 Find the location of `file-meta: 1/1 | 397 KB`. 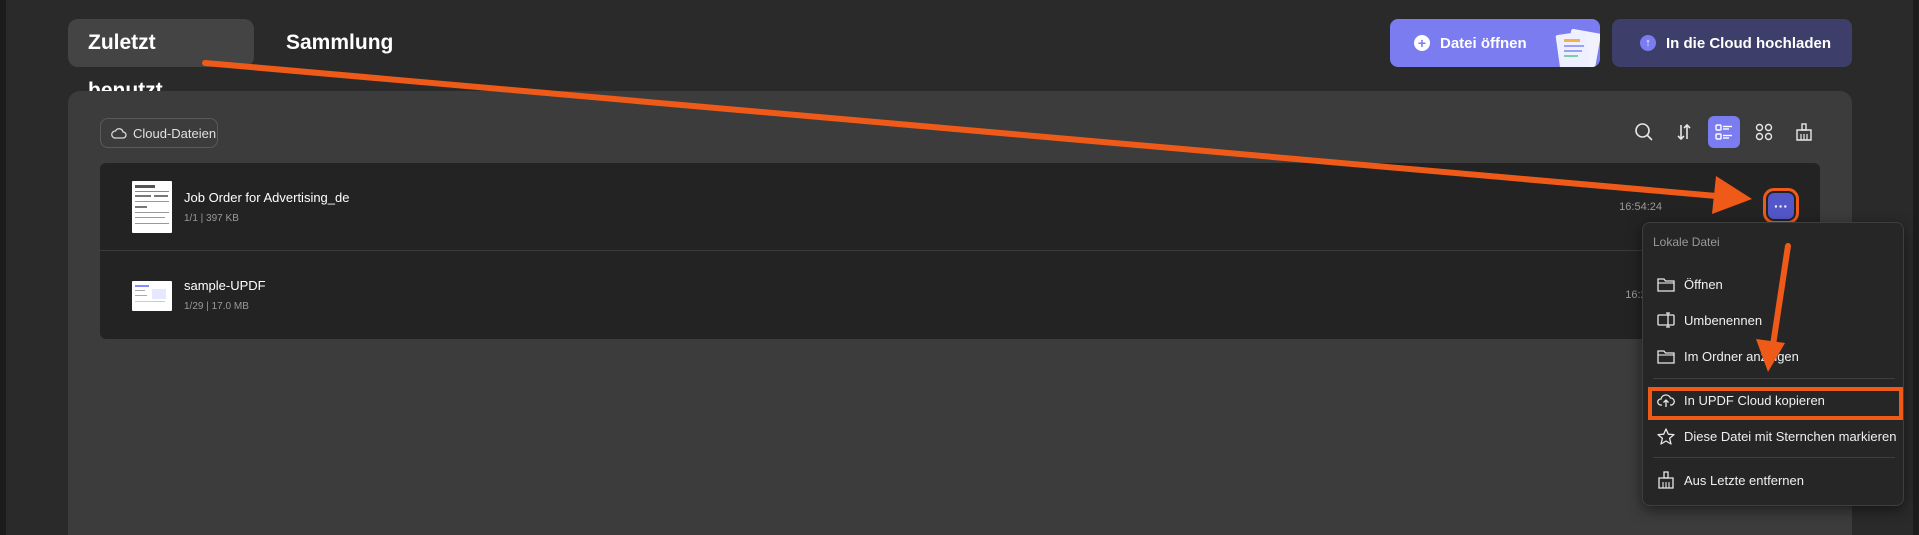

file-meta: 1/1 | 397 KB is located at coordinates (211, 218).